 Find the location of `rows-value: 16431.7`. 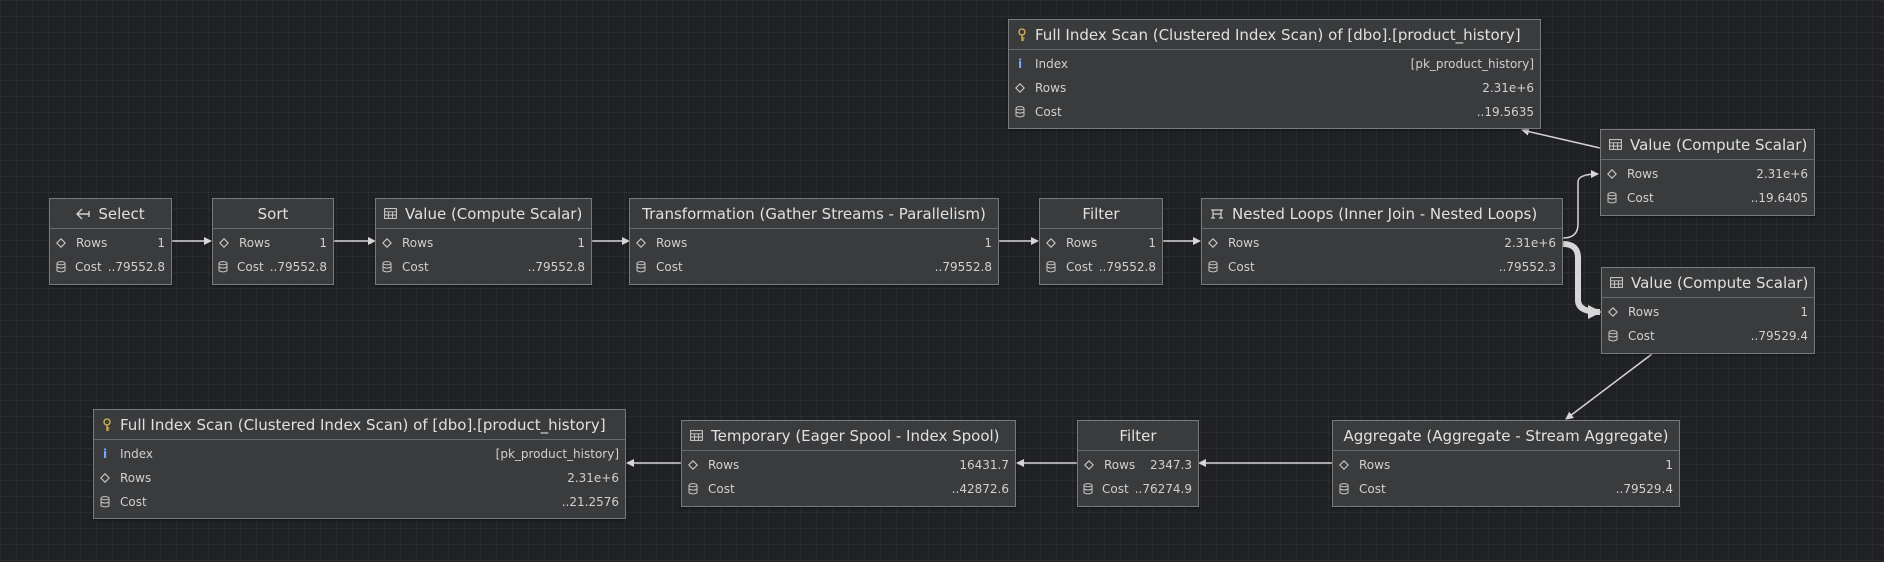

rows-value: 16431.7 is located at coordinates (984, 465).